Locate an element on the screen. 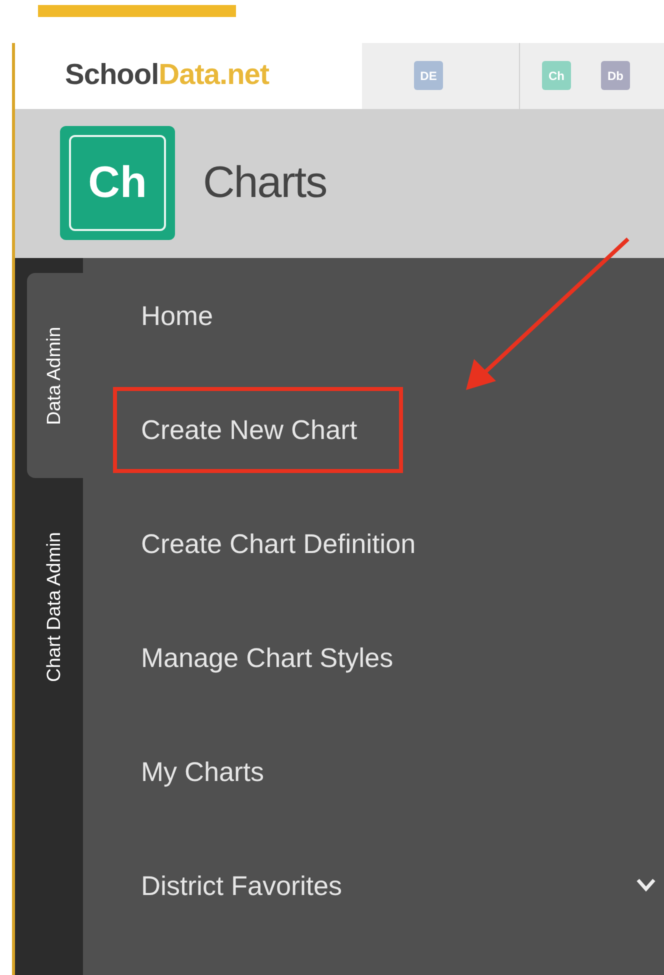  side-tab: Chart Data Admin is located at coordinates (55, 607).